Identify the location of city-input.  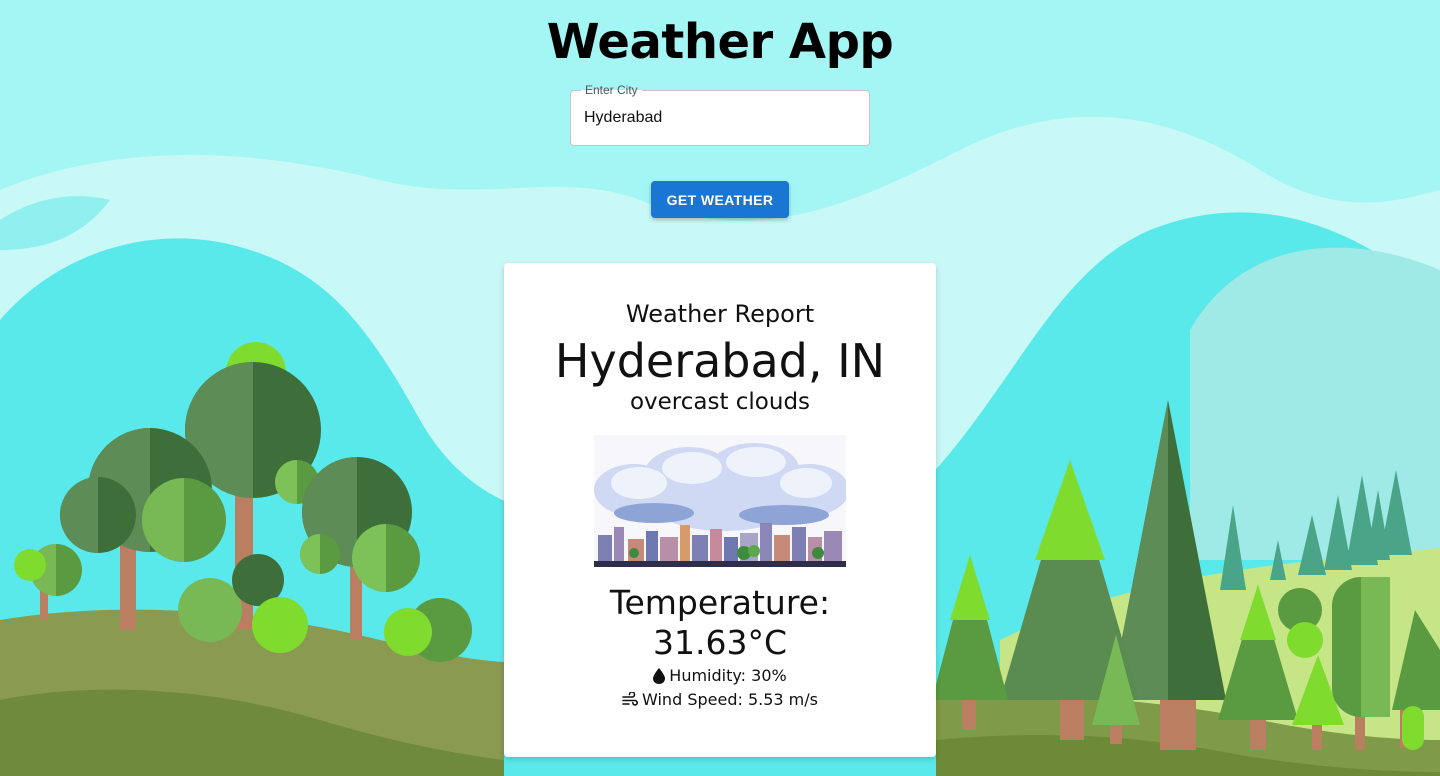
(719, 118).